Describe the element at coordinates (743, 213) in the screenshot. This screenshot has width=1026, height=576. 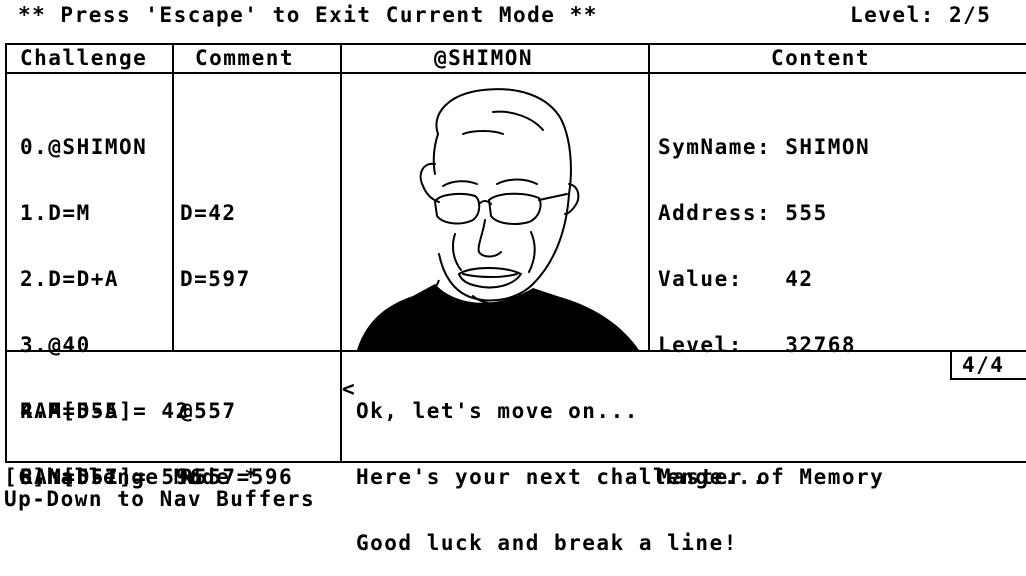
I see `address-line: Address: 555` at that location.